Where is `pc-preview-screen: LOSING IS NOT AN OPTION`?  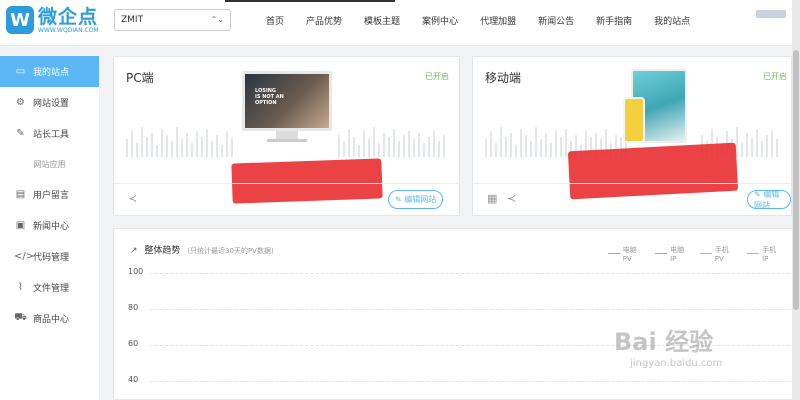
pc-preview-screen: LOSING IS NOT AN OPTION is located at coordinates (287, 101).